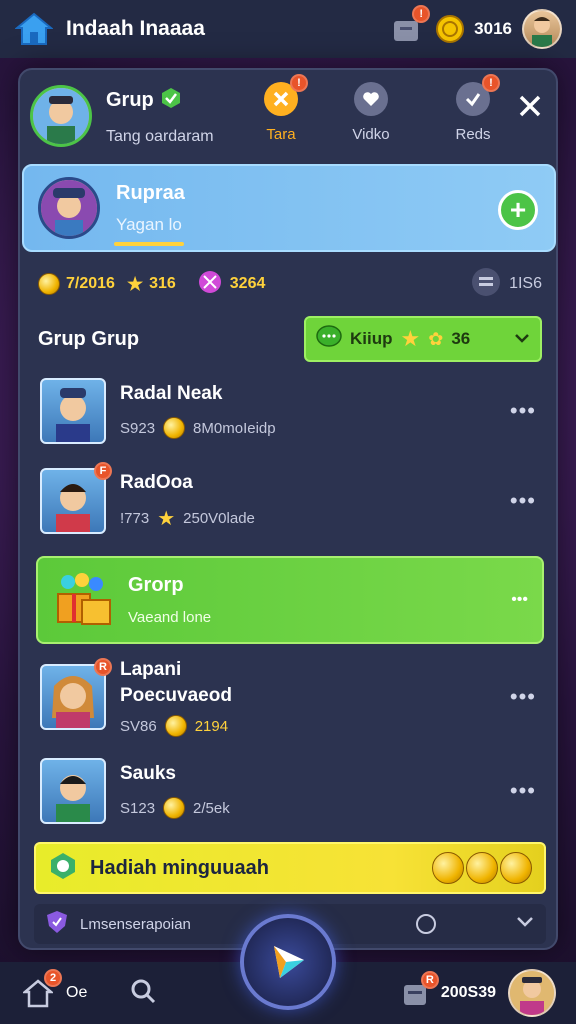 The height and width of the screenshot is (1024, 576). What do you see at coordinates (468, 992) in the screenshot?
I see `bottom-right-value: 200S39` at bounding box center [468, 992].